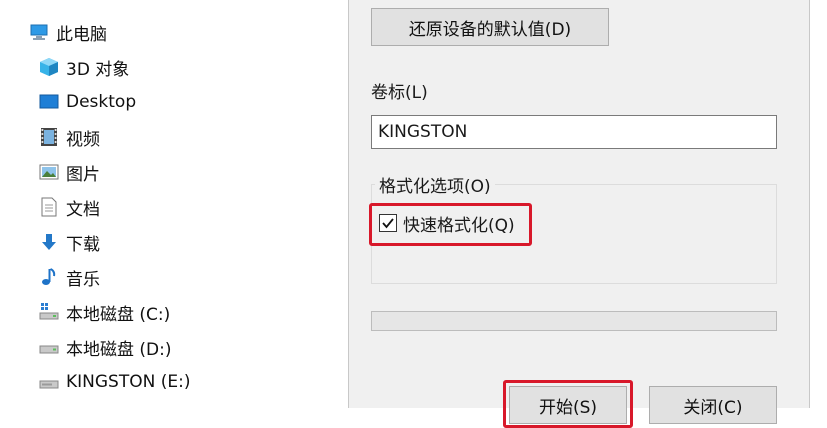 The height and width of the screenshot is (428, 827). Describe the element at coordinates (423, 132) in the screenshot. I see `volume-label-value: KINGSTON` at that location.